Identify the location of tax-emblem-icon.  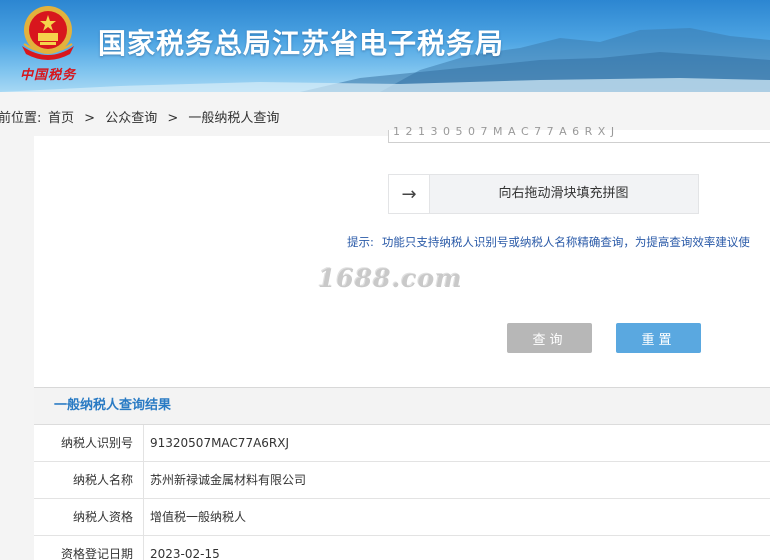
(48, 33).